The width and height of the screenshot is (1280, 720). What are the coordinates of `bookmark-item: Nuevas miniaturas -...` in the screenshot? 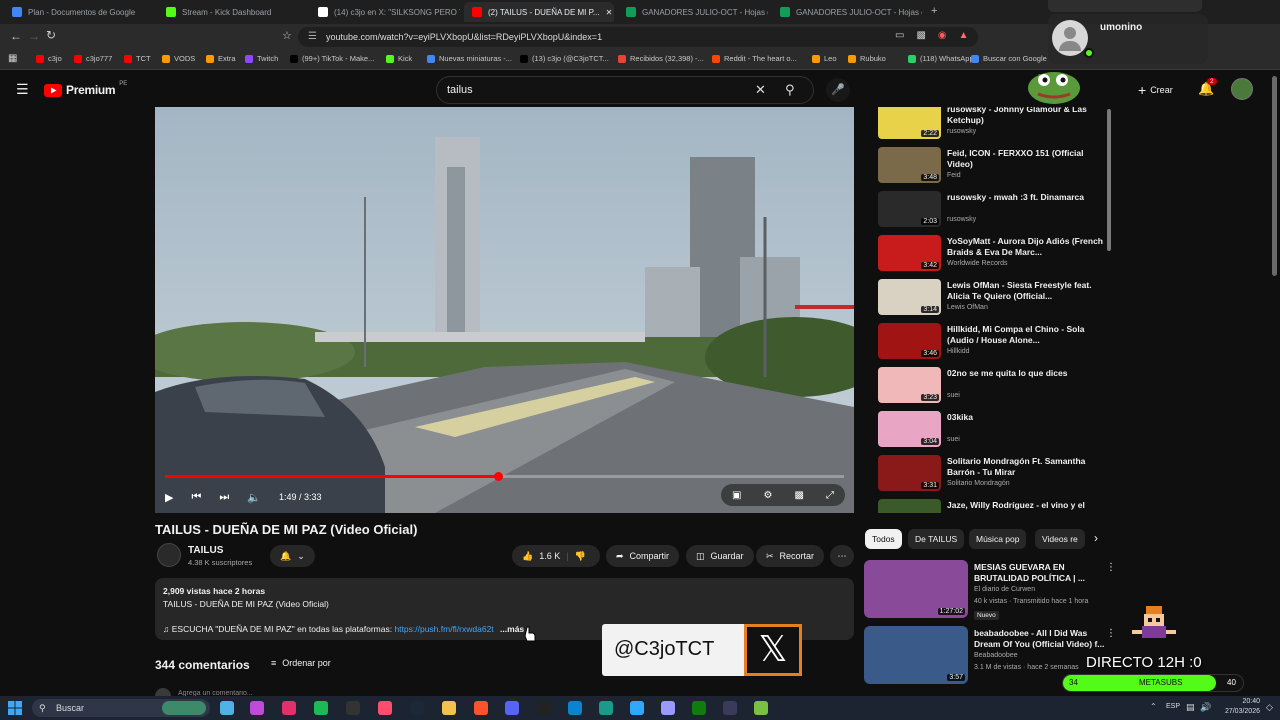 It's located at (469, 58).